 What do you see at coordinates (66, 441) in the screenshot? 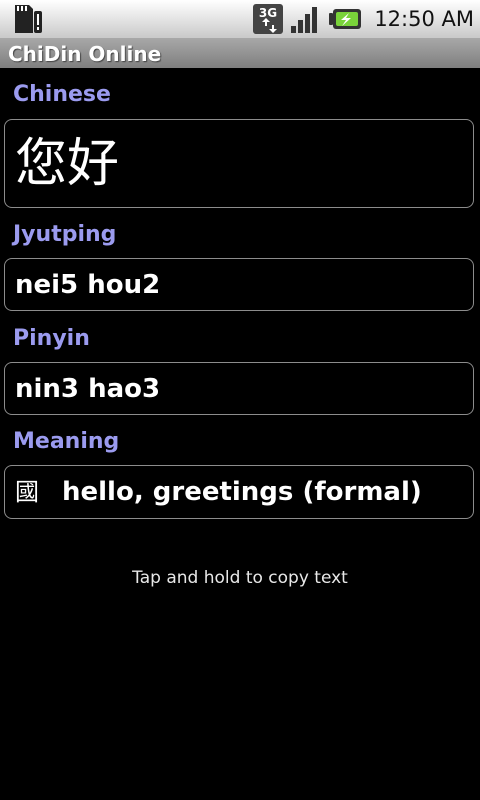
I see `meaning-label: Meaning` at bounding box center [66, 441].